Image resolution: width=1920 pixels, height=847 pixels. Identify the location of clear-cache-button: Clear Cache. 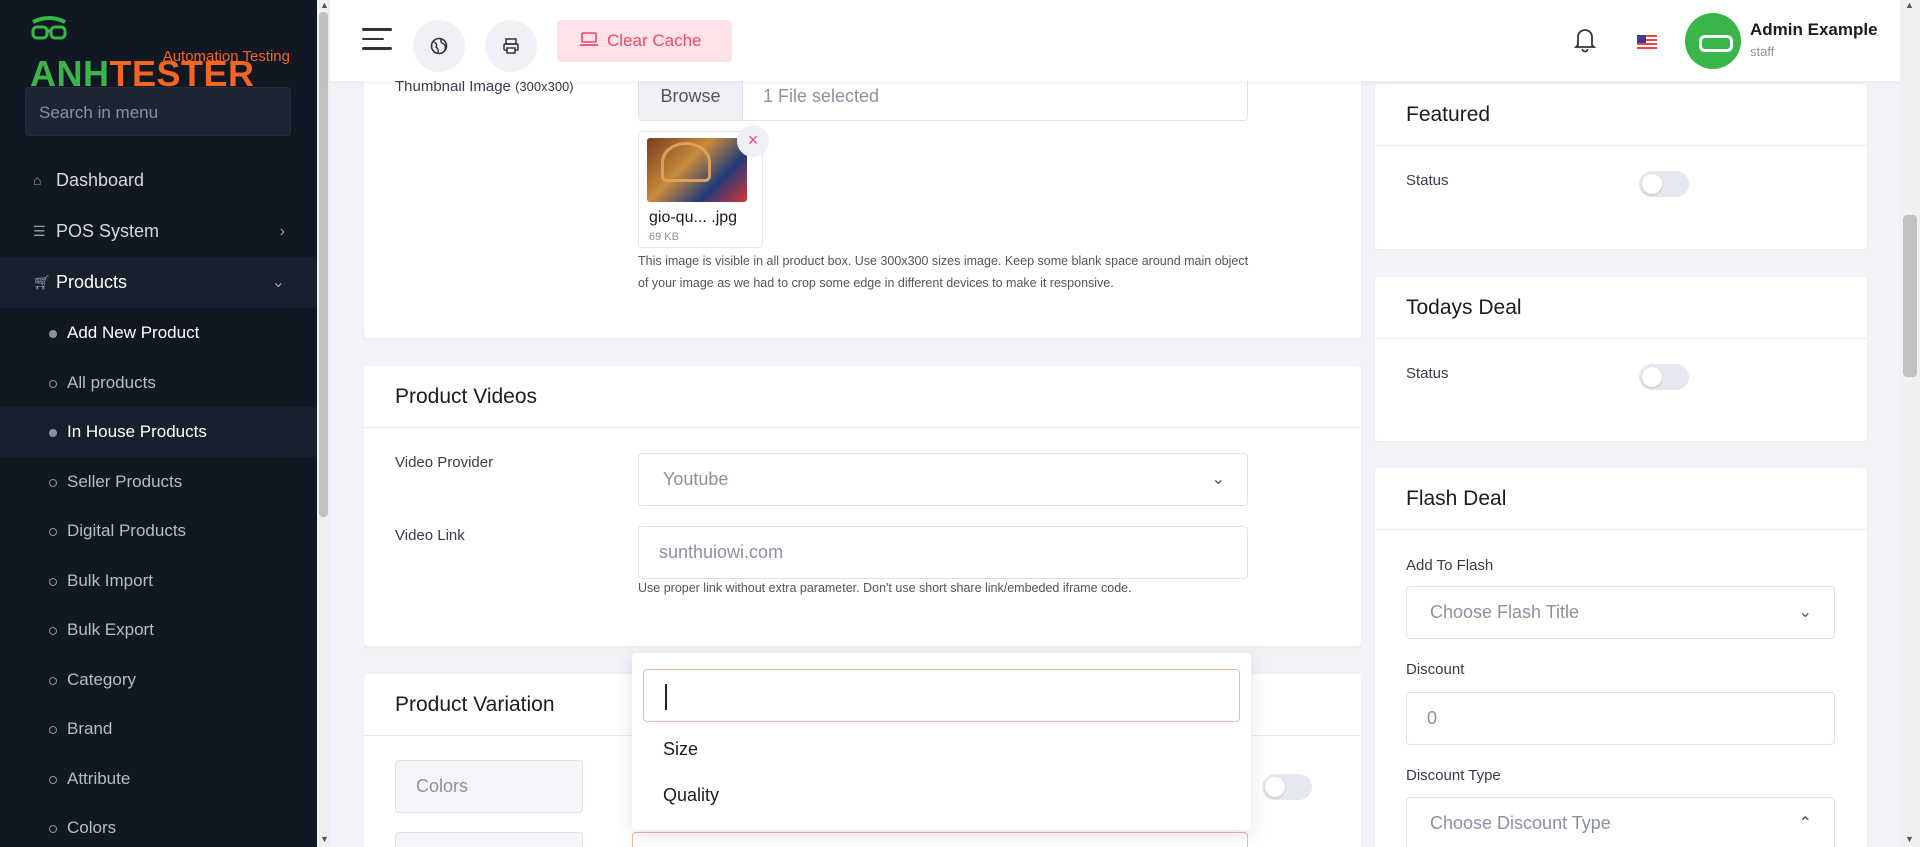
(644, 41).